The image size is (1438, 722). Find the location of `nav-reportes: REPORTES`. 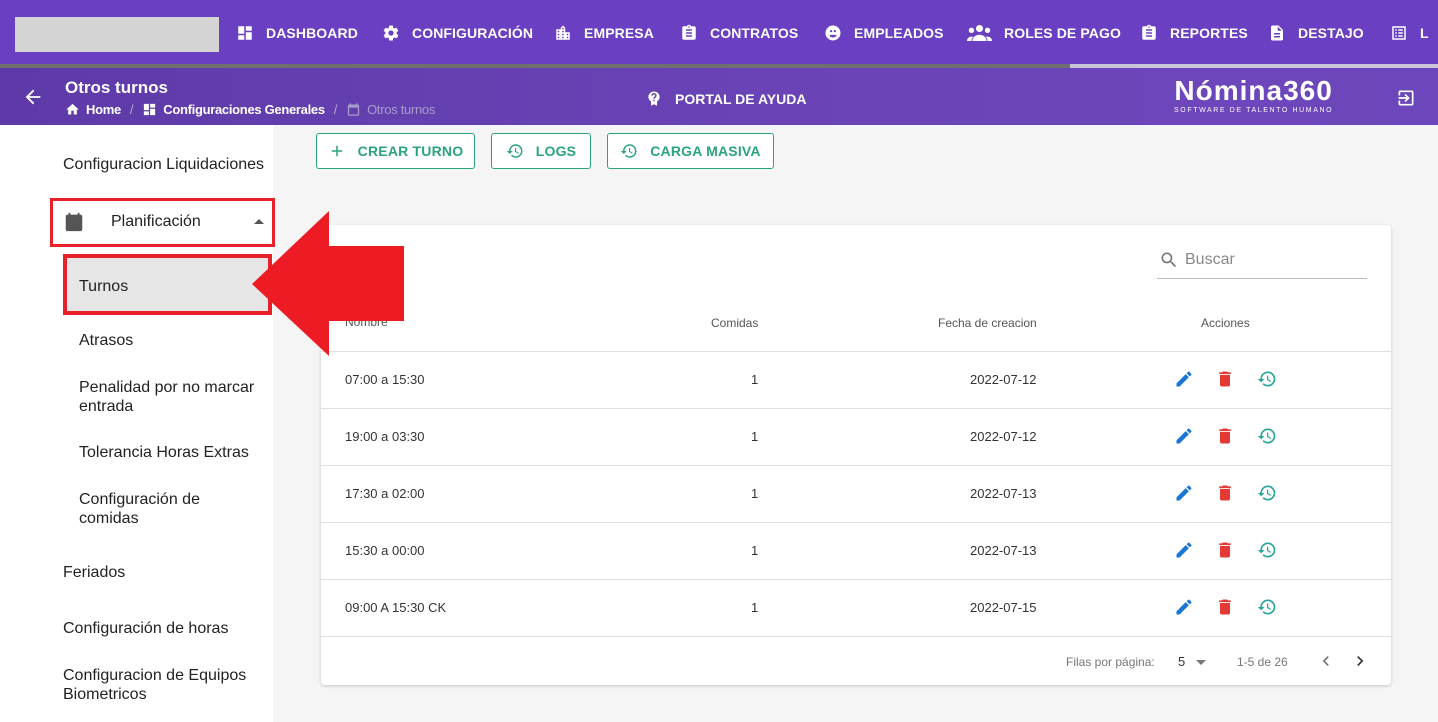

nav-reportes: REPORTES is located at coordinates (1194, 33).